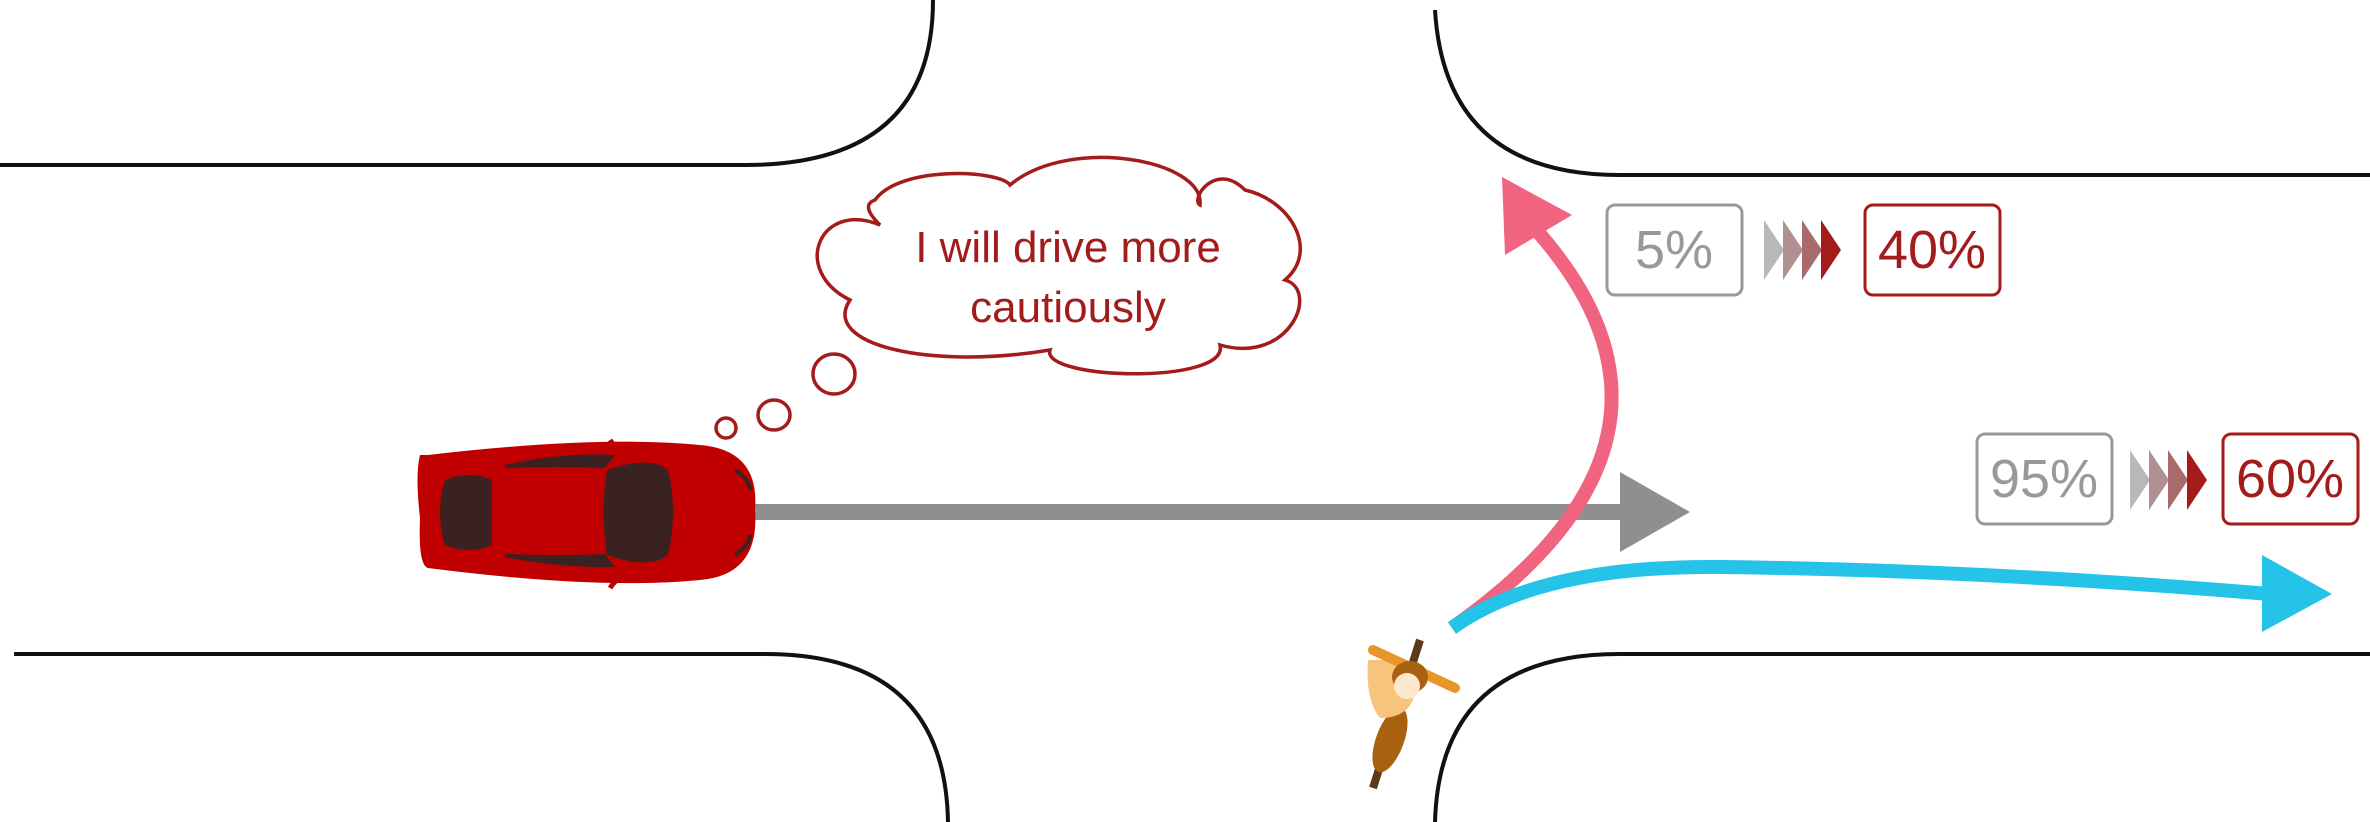 The width and height of the screenshot is (2370, 822). I want to click on curb-bottom-left, so click(482, 737).